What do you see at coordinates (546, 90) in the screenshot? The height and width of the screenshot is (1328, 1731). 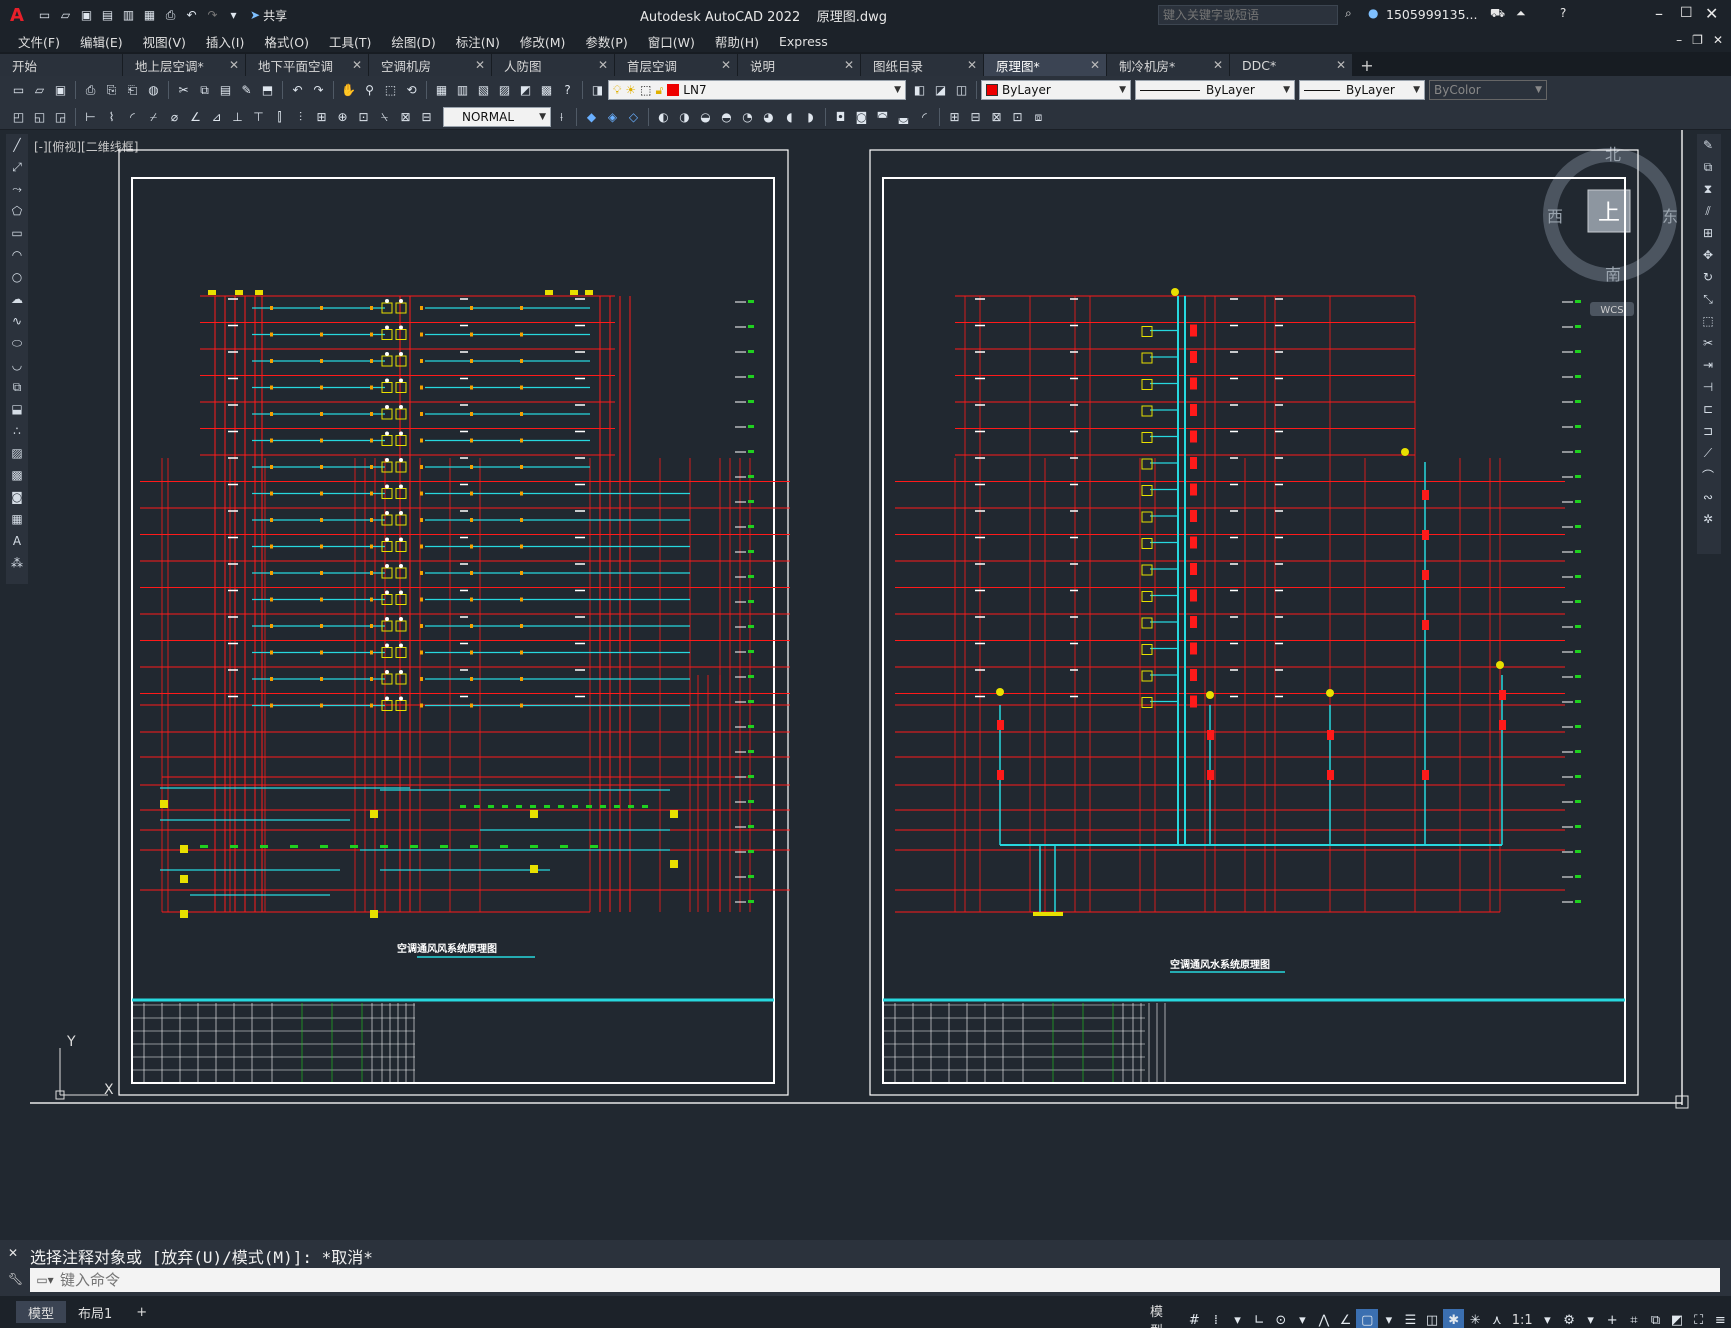 I see `calculator-icon: ▩` at bounding box center [546, 90].